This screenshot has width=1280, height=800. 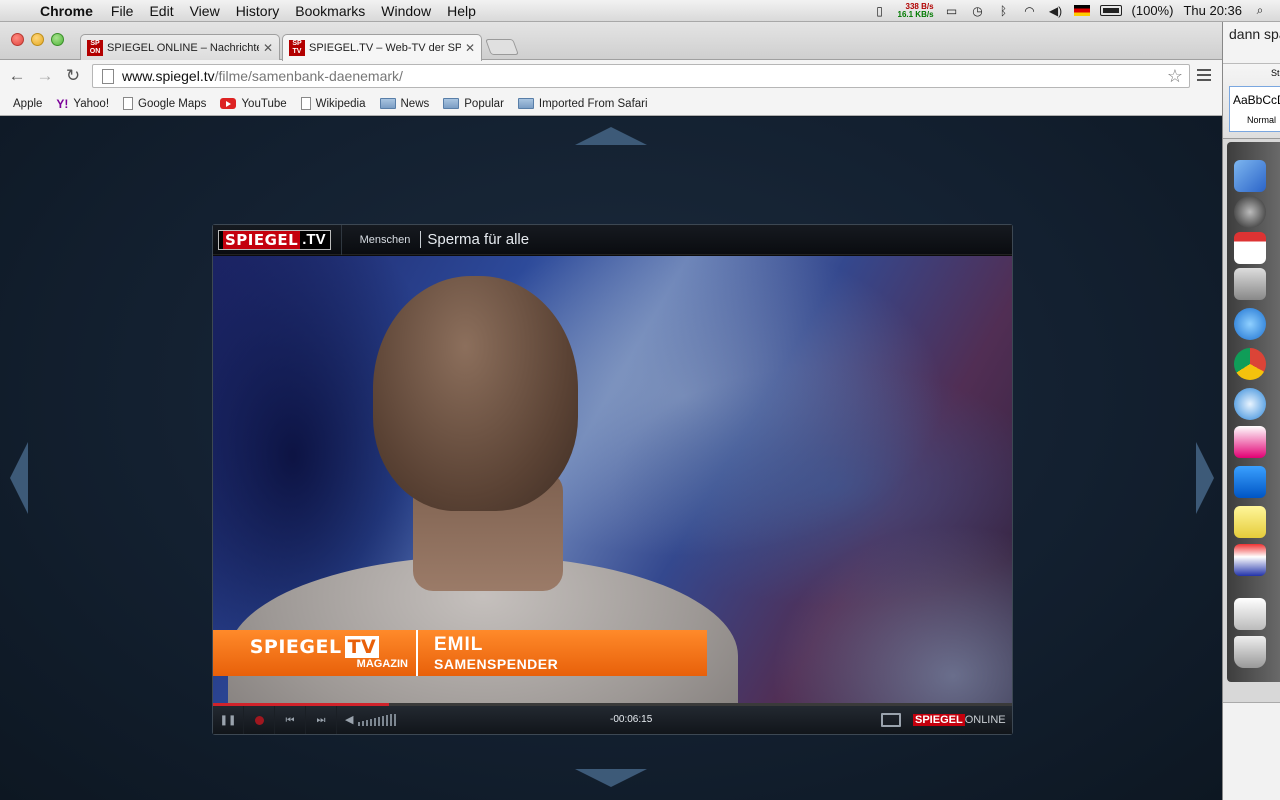 What do you see at coordinates (916, 10) in the screenshot?
I see `network-speed: 338 B/s 16.1 KB/s` at bounding box center [916, 10].